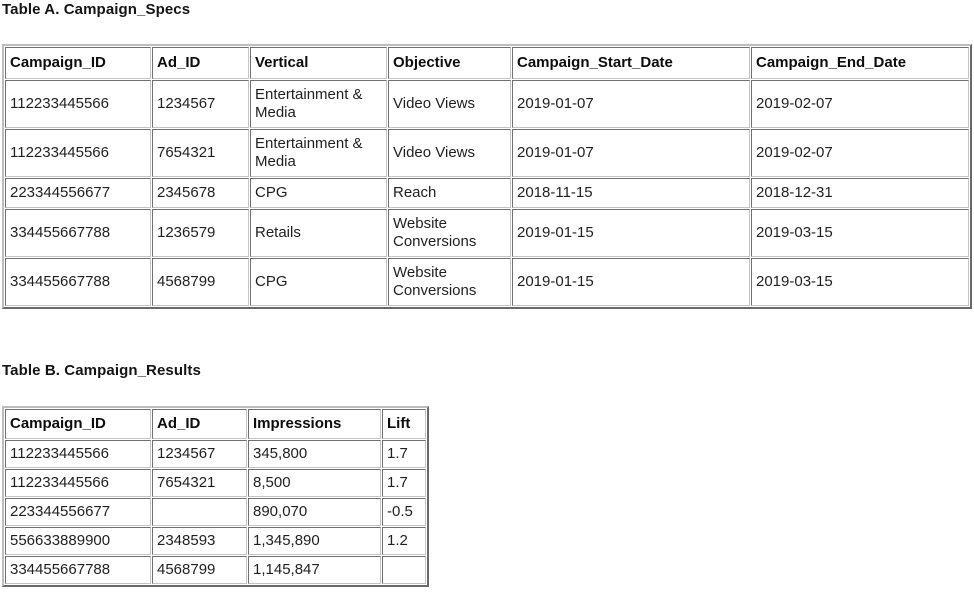 Image resolution: width=974 pixels, height=594 pixels. What do you see at coordinates (449, 193) in the screenshot?
I see `cell-objective: Reach` at bounding box center [449, 193].